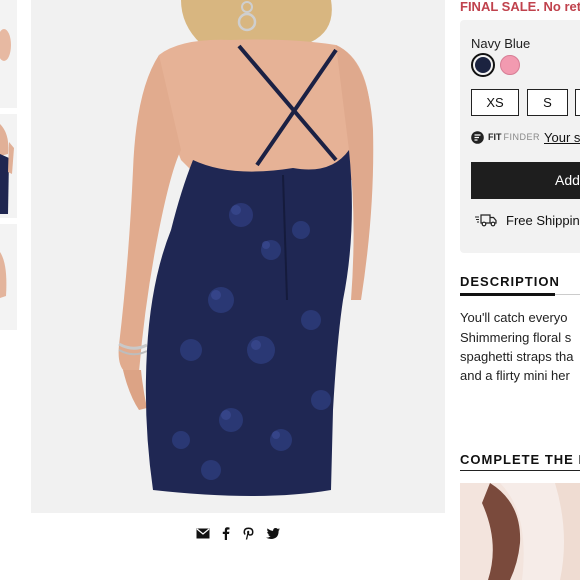 The width and height of the screenshot is (580, 580). I want to click on final-sale-notice: FINAL SALE. No ret, so click(520, 7).